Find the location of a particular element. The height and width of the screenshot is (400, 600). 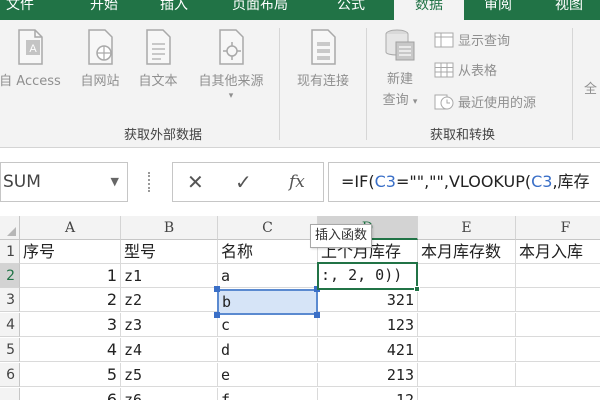

column-header-f: F is located at coordinates (558, 228).